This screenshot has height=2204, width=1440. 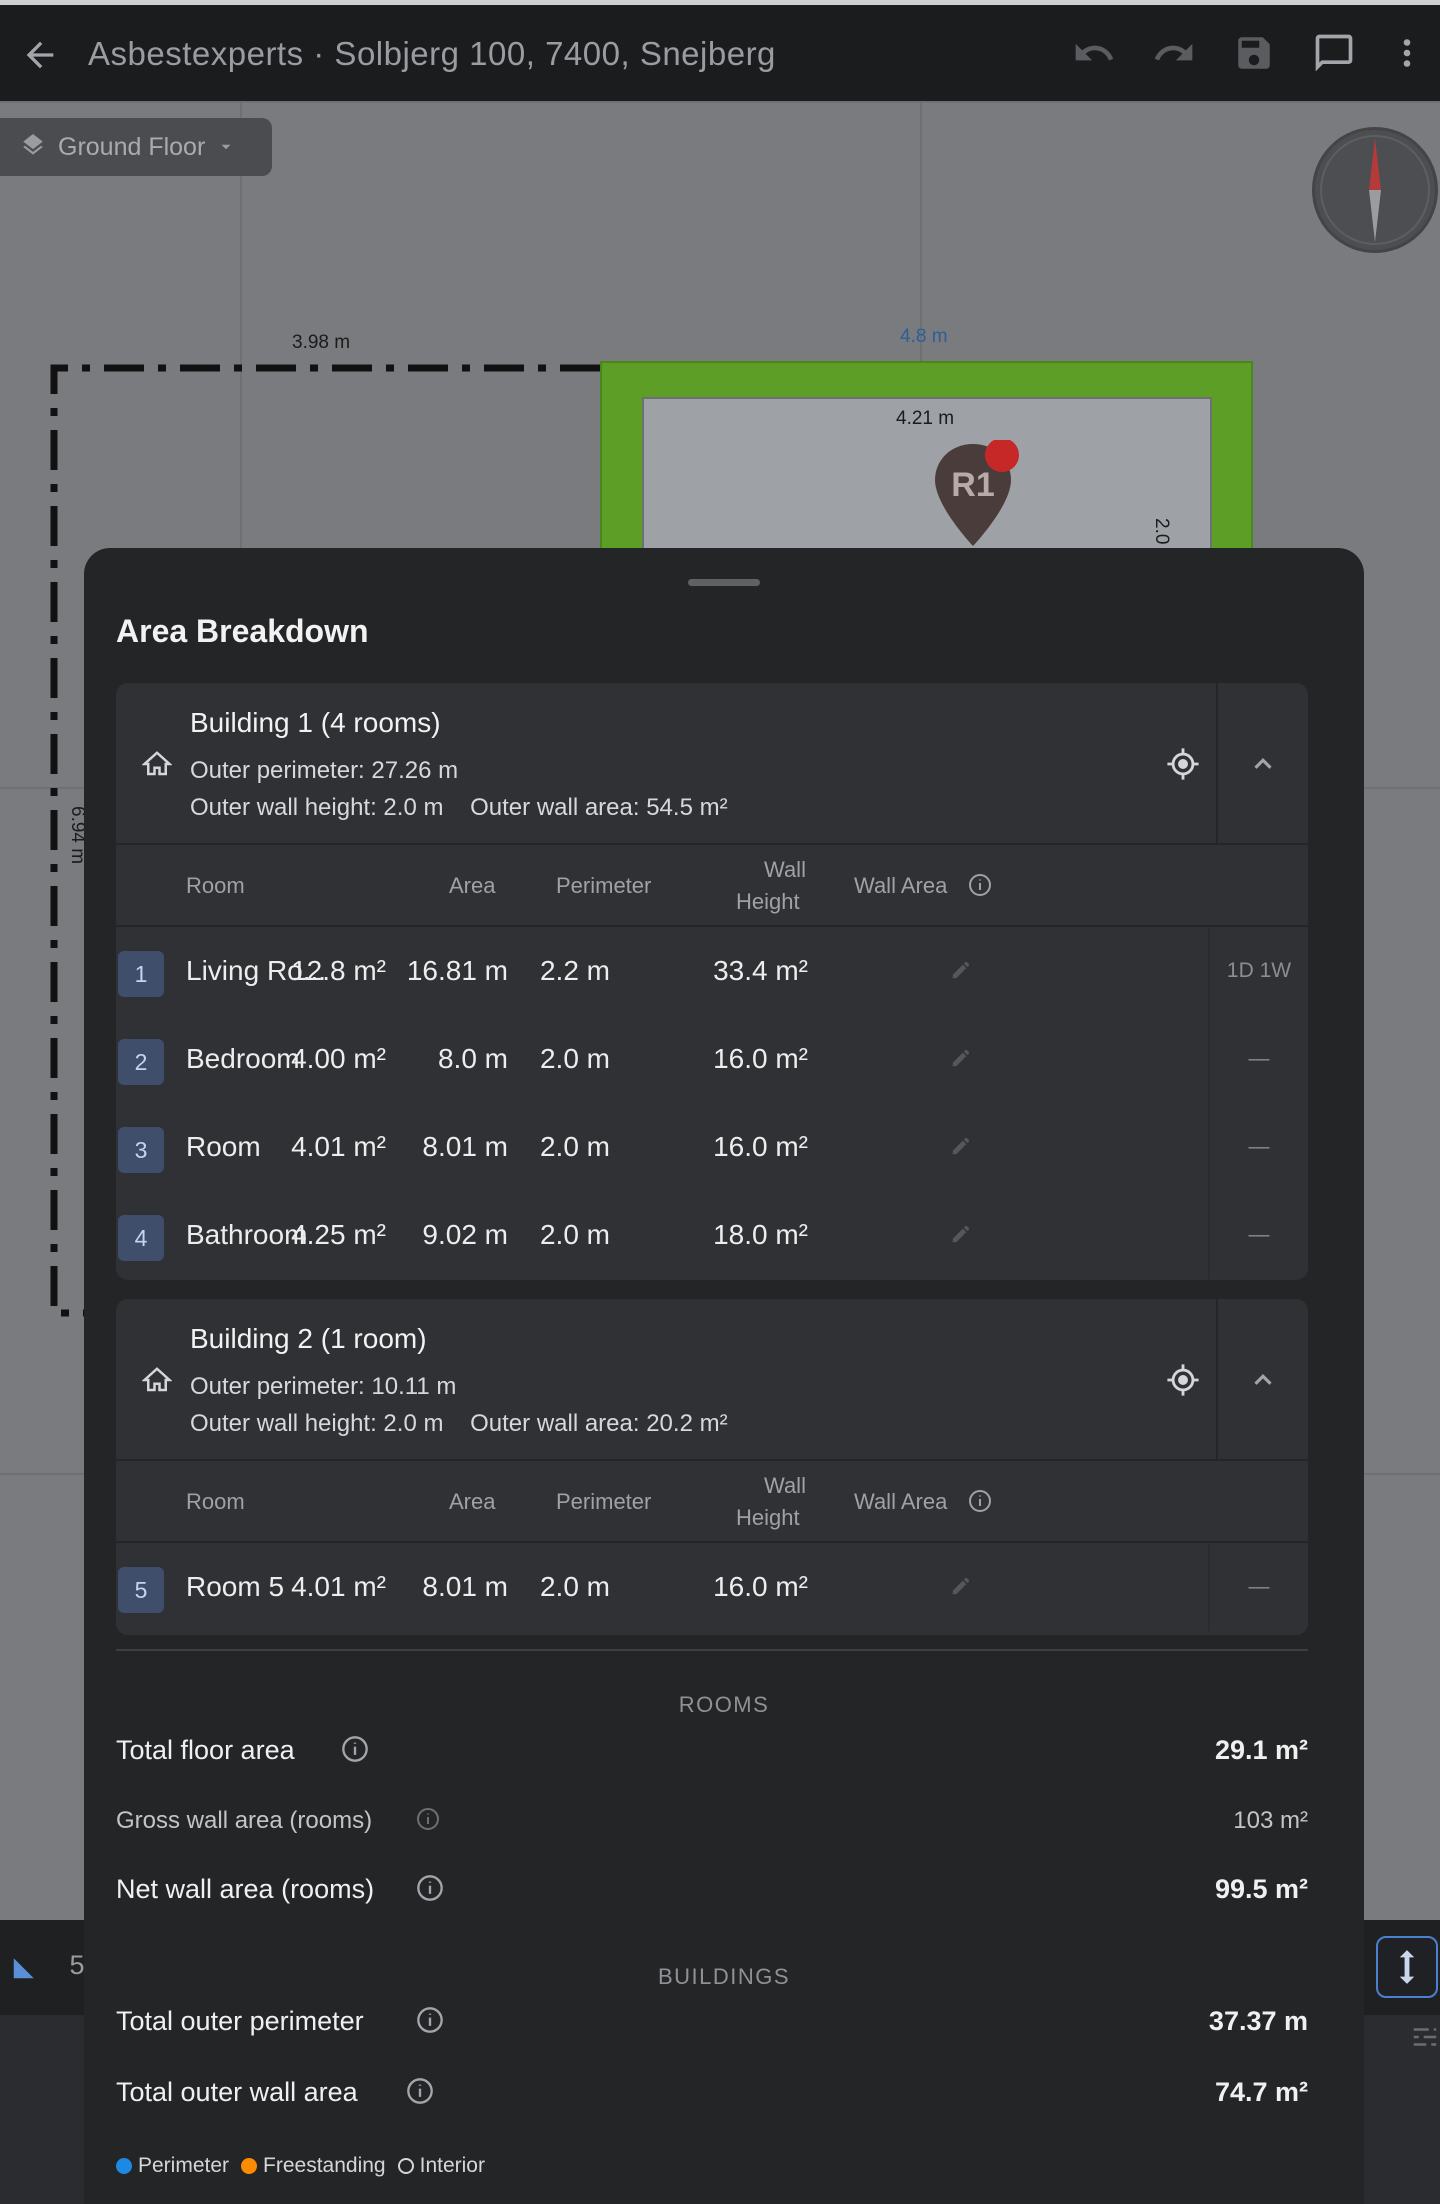 I want to click on legend-interior: Interior, so click(x=441, y=2166).